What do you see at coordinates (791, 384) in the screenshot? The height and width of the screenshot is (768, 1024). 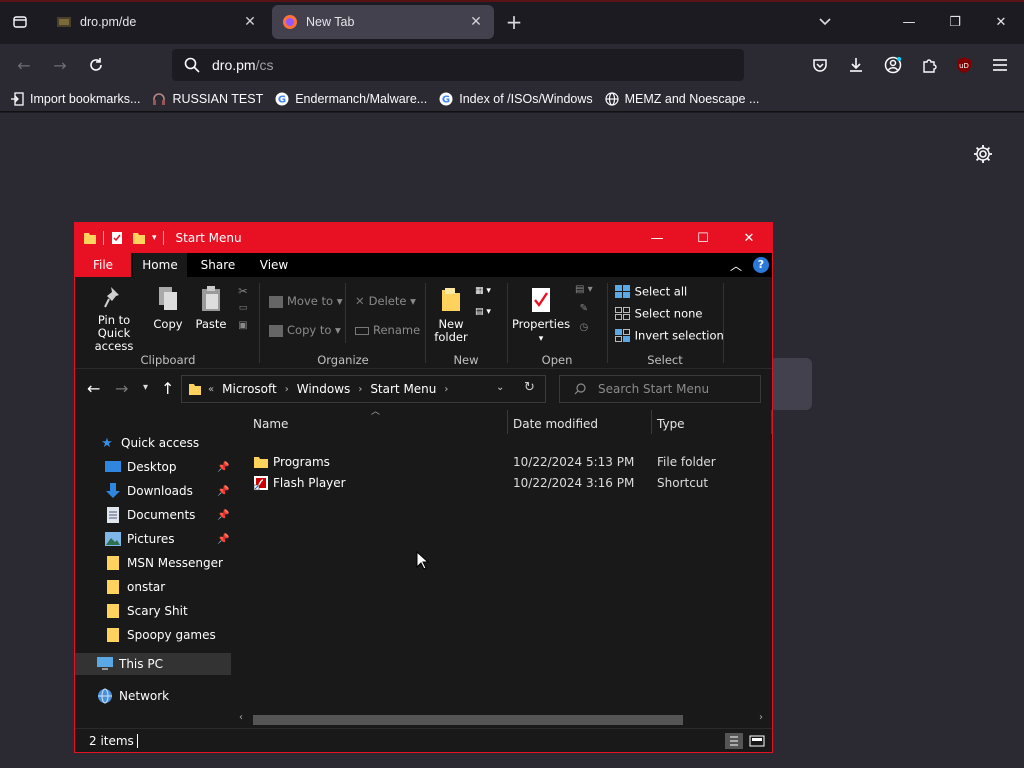 I see `shortcut-tile-placeholder` at bounding box center [791, 384].